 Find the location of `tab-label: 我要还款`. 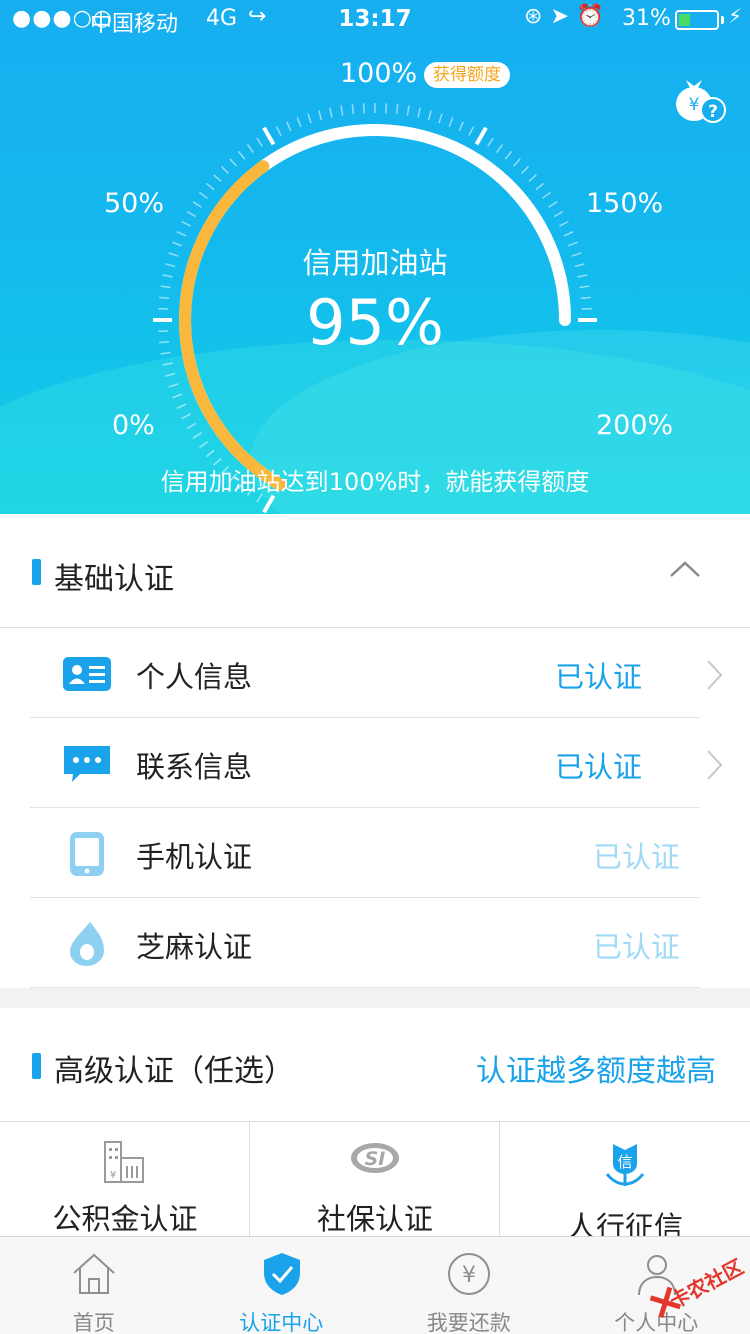

tab-label: 我要还款 is located at coordinates (468, 1322).